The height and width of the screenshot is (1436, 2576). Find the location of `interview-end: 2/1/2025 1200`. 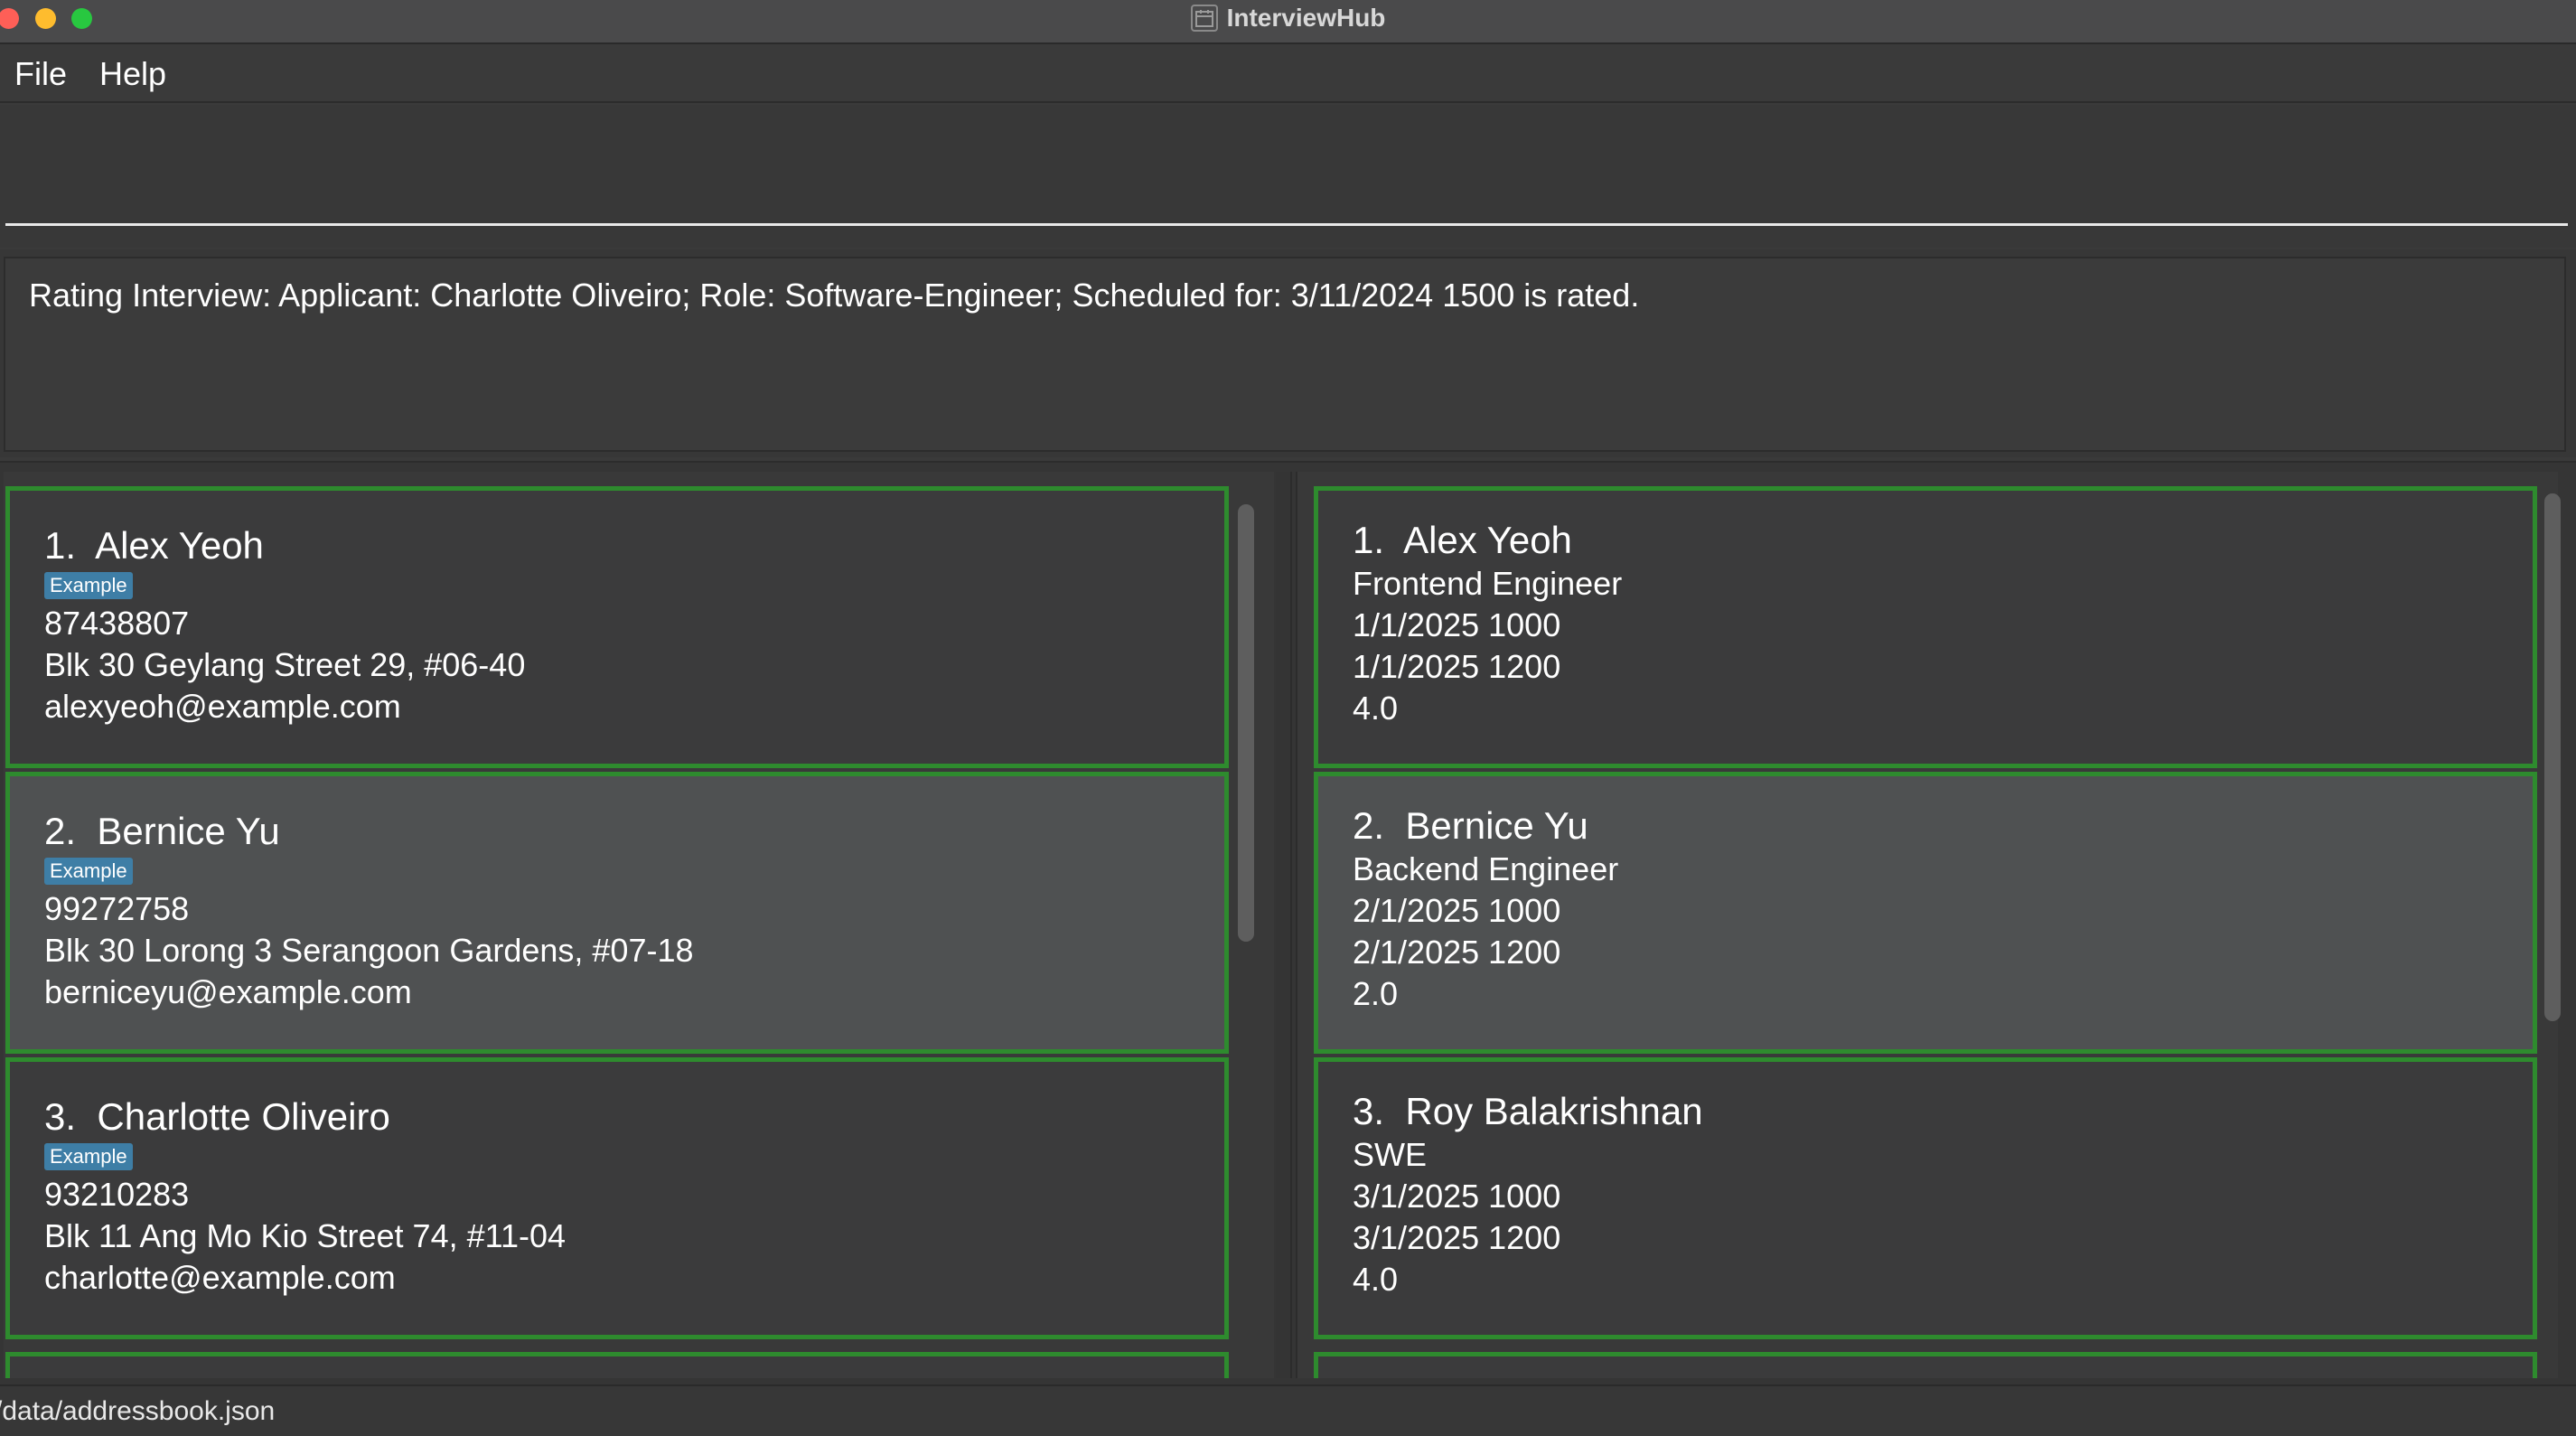

interview-end: 2/1/2025 1200 is located at coordinates (1457, 953).